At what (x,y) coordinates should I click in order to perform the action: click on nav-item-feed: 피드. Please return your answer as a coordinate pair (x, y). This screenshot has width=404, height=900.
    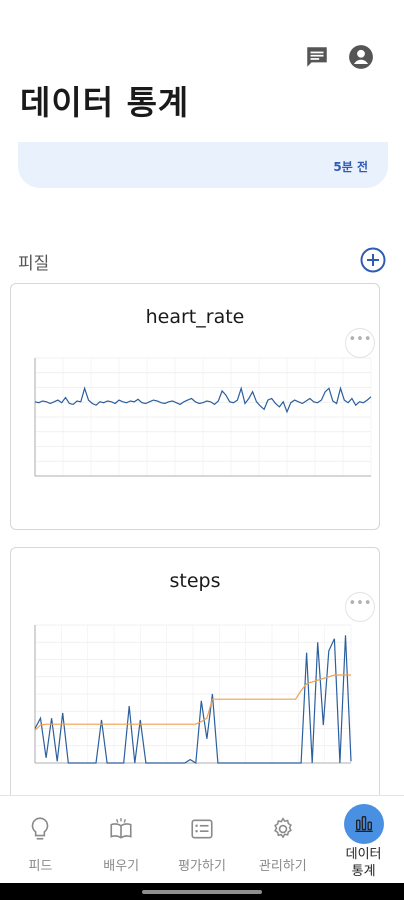
    Looking at the image, I should click on (40, 840).